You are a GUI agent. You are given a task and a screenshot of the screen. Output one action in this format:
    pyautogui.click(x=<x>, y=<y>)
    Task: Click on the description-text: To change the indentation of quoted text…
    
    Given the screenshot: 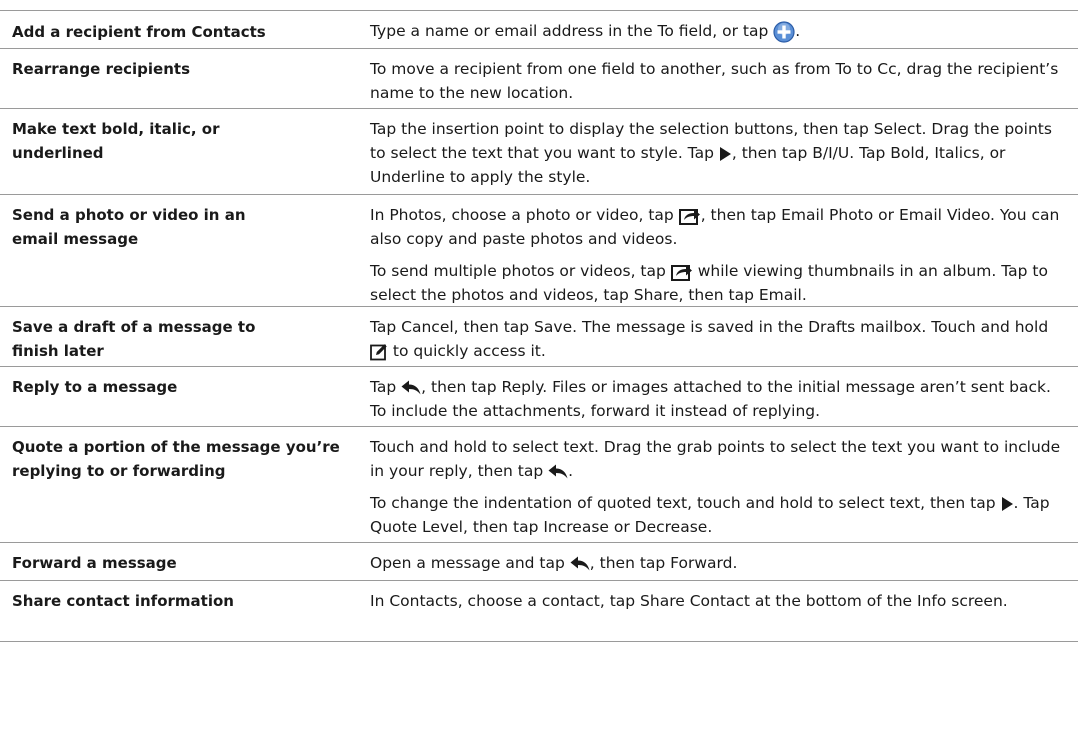 What is the action you would take?
    pyautogui.click(x=685, y=503)
    